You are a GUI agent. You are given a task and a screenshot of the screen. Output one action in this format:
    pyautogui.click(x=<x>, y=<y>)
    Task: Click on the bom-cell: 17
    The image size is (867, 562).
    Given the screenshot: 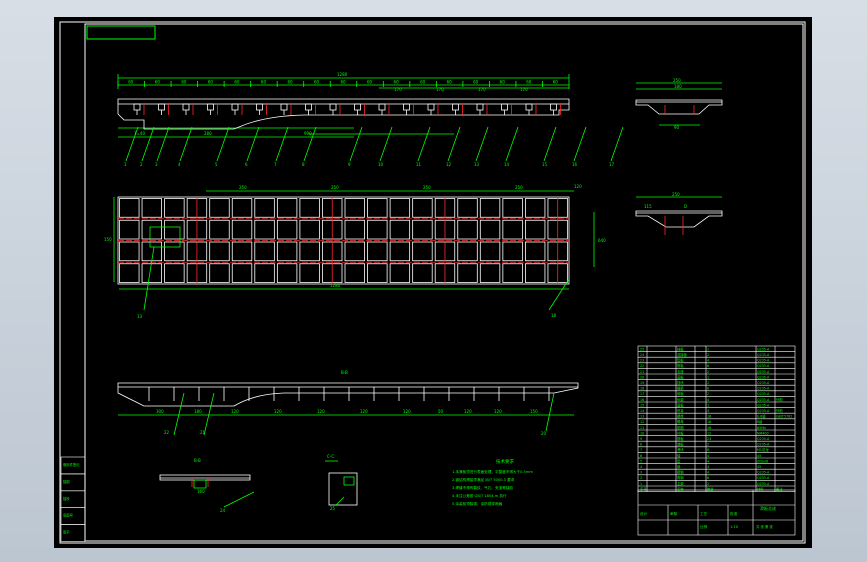 What is the action you would take?
    pyautogui.click(x=642, y=394)
    